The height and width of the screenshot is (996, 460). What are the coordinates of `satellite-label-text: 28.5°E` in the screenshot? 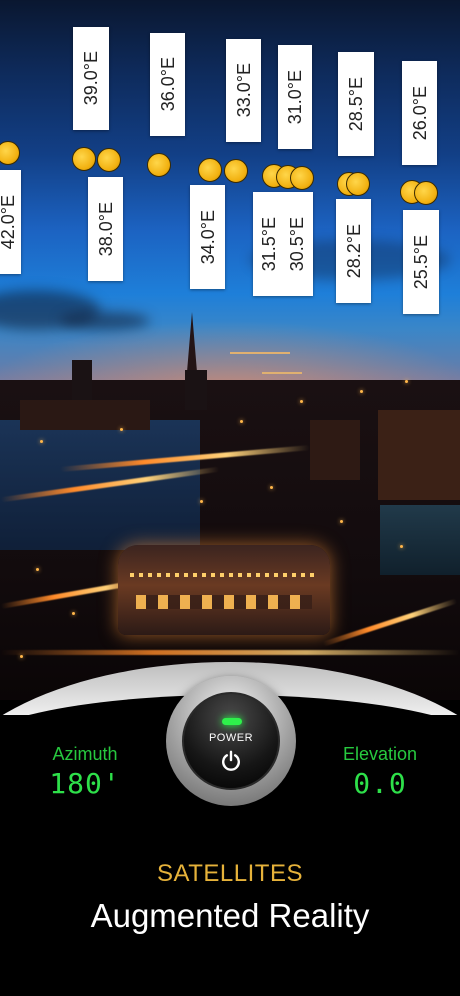 It's located at (356, 104).